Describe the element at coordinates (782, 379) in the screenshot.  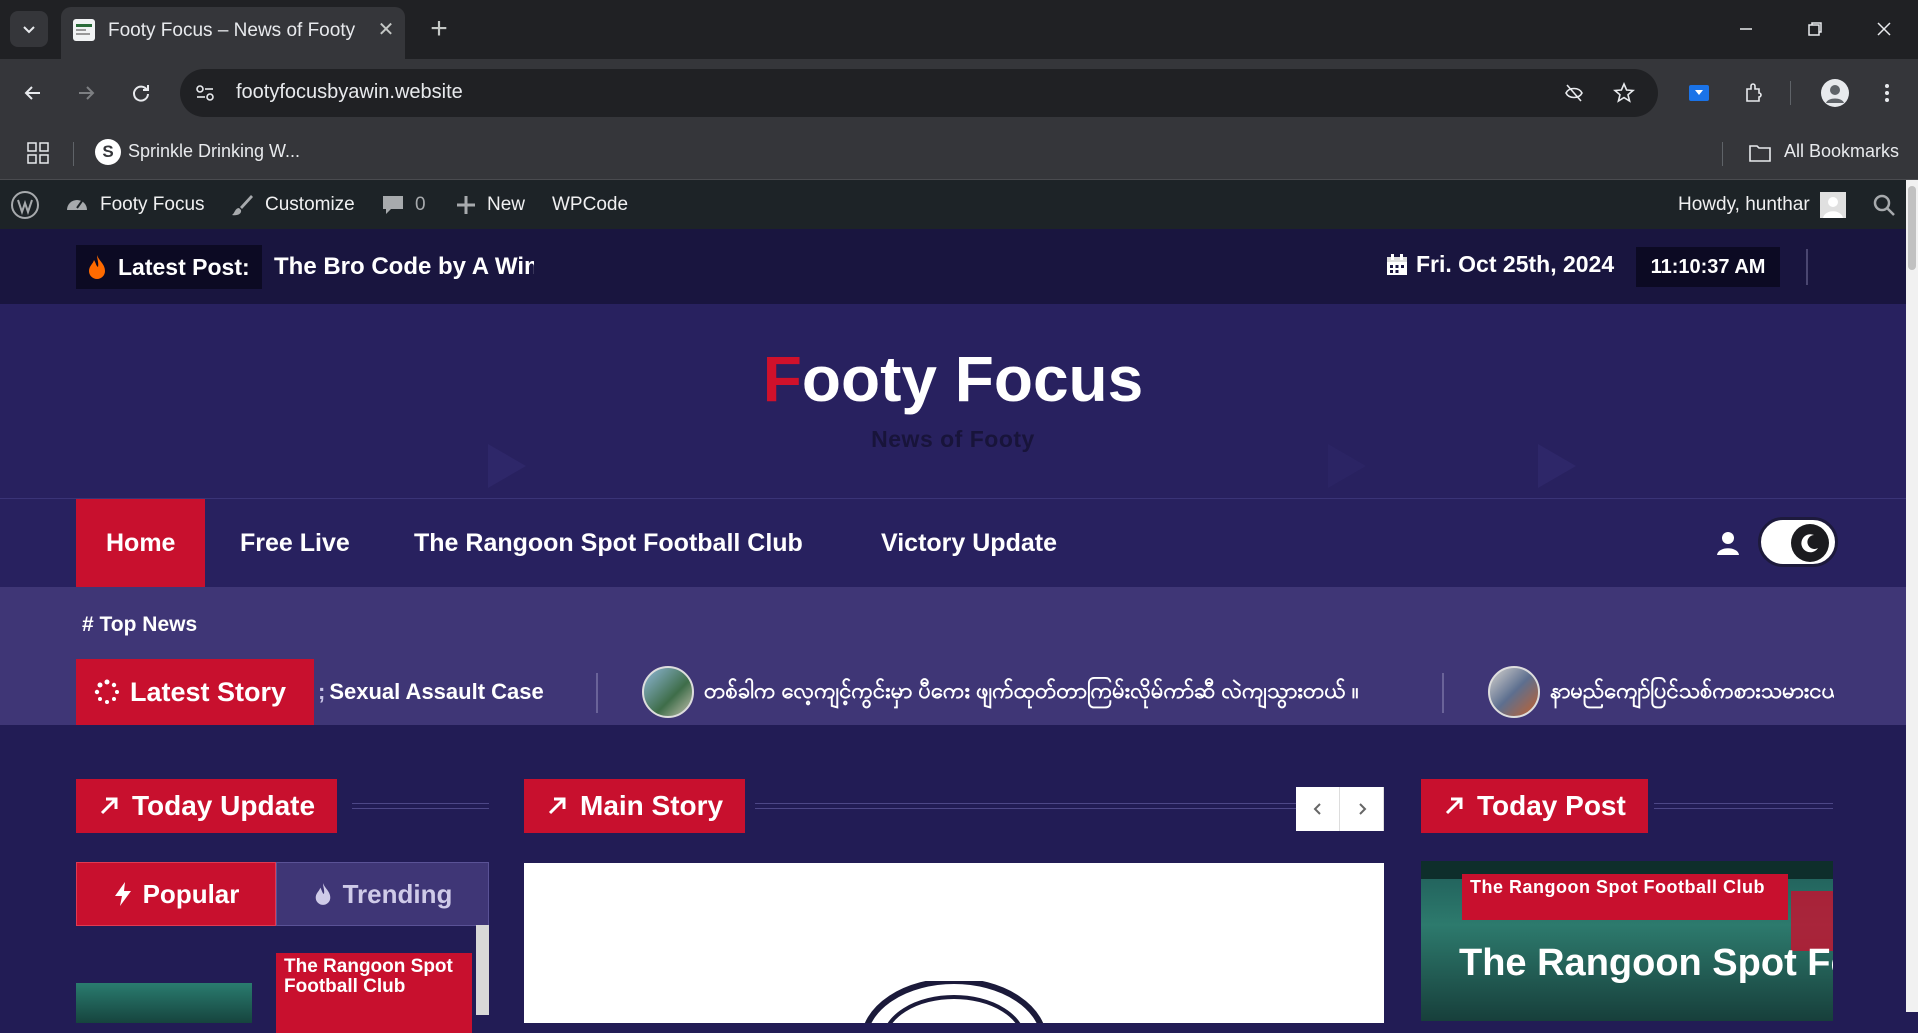
I see `site-title-first-letter: F` at that location.